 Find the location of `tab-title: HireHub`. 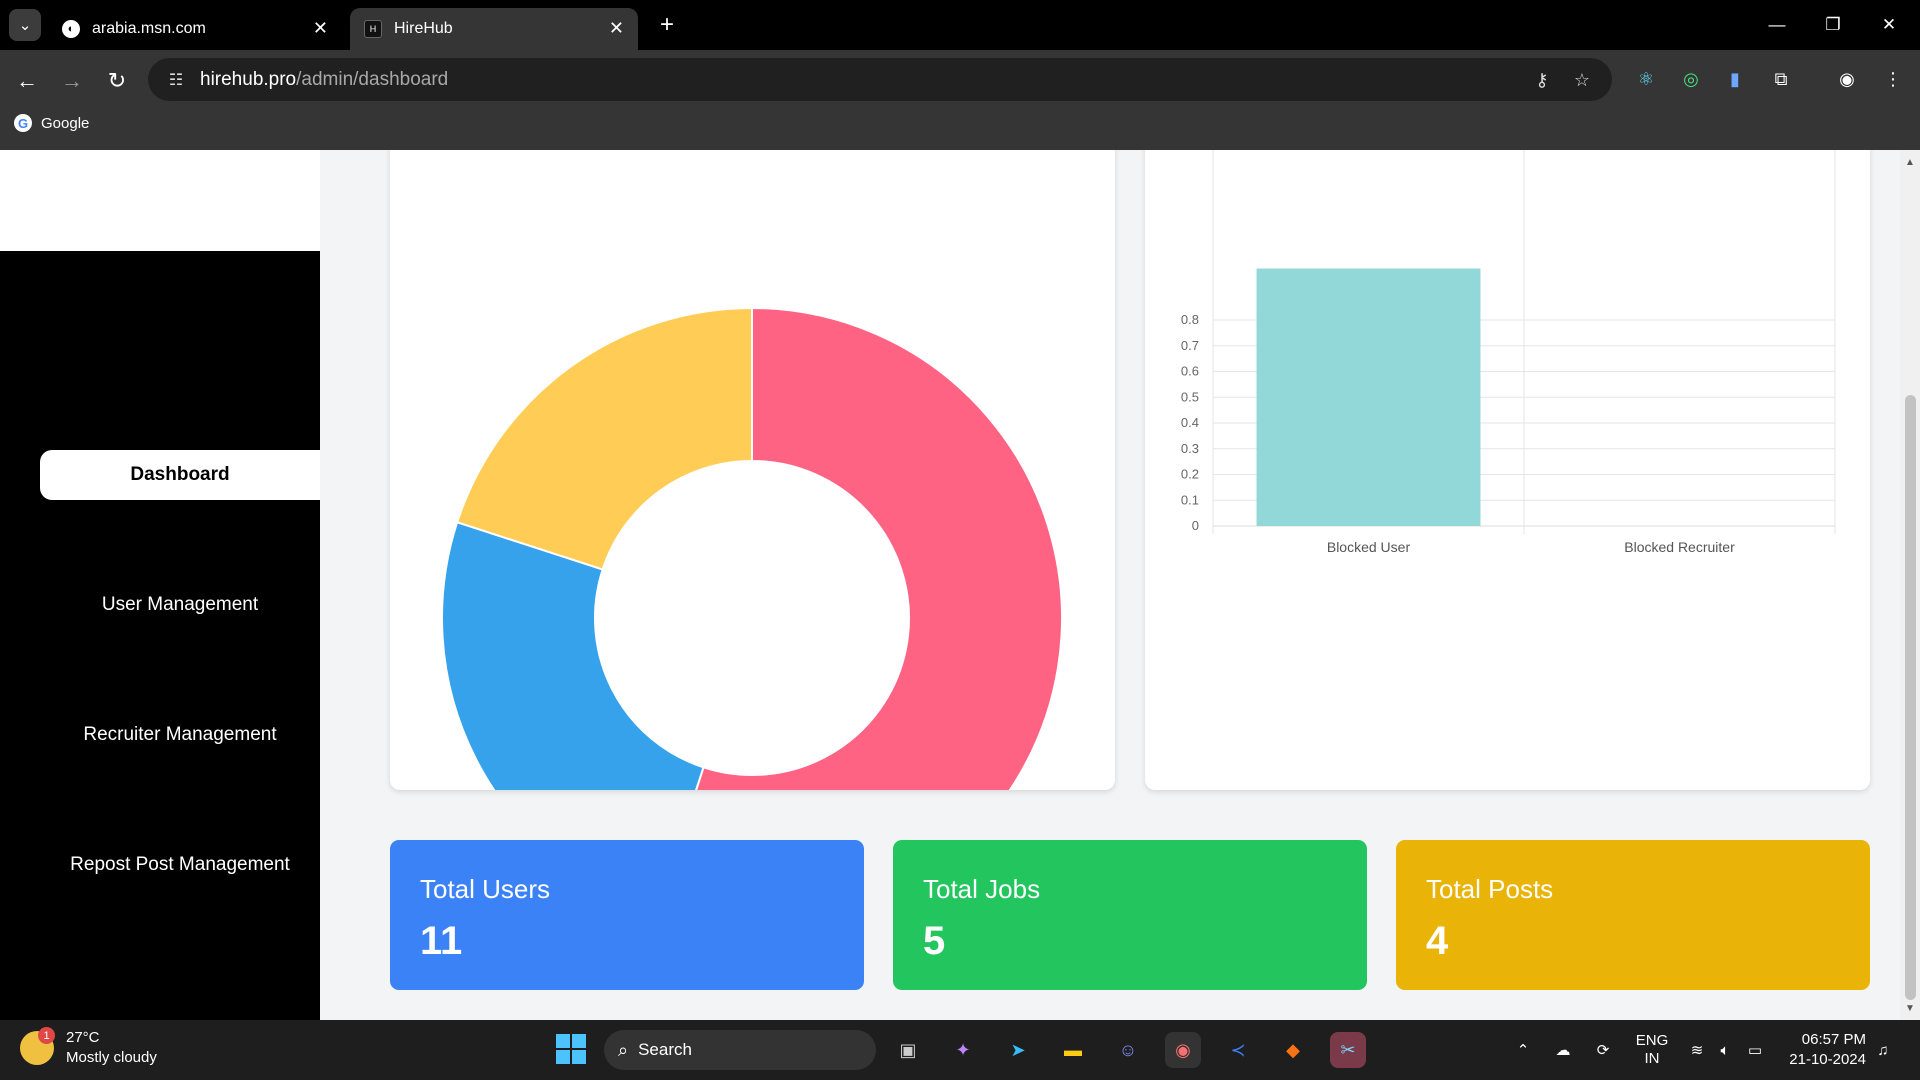

tab-title: HireHub is located at coordinates (423, 28).